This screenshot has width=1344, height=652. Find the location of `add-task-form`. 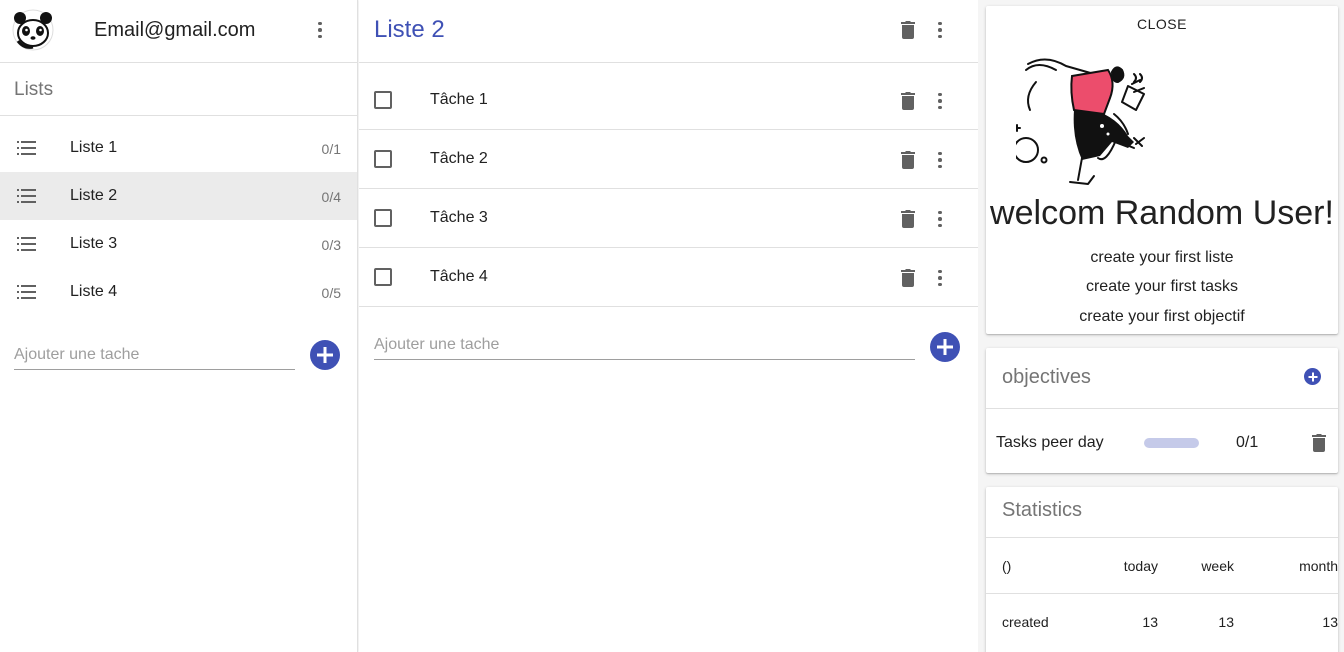

add-task-form is located at coordinates (667, 346).